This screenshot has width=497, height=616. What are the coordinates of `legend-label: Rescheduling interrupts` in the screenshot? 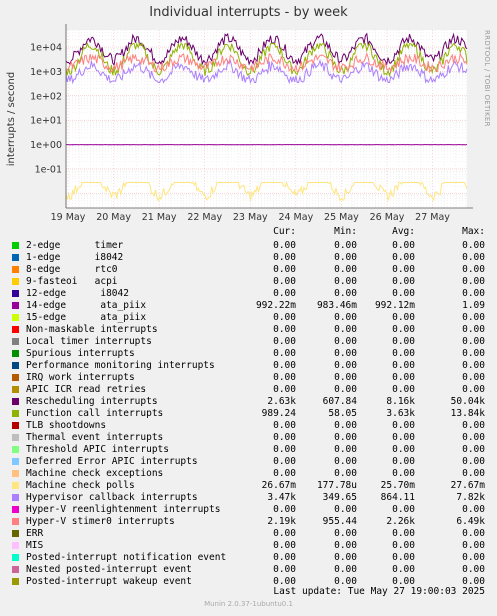 It's located at (92, 401).